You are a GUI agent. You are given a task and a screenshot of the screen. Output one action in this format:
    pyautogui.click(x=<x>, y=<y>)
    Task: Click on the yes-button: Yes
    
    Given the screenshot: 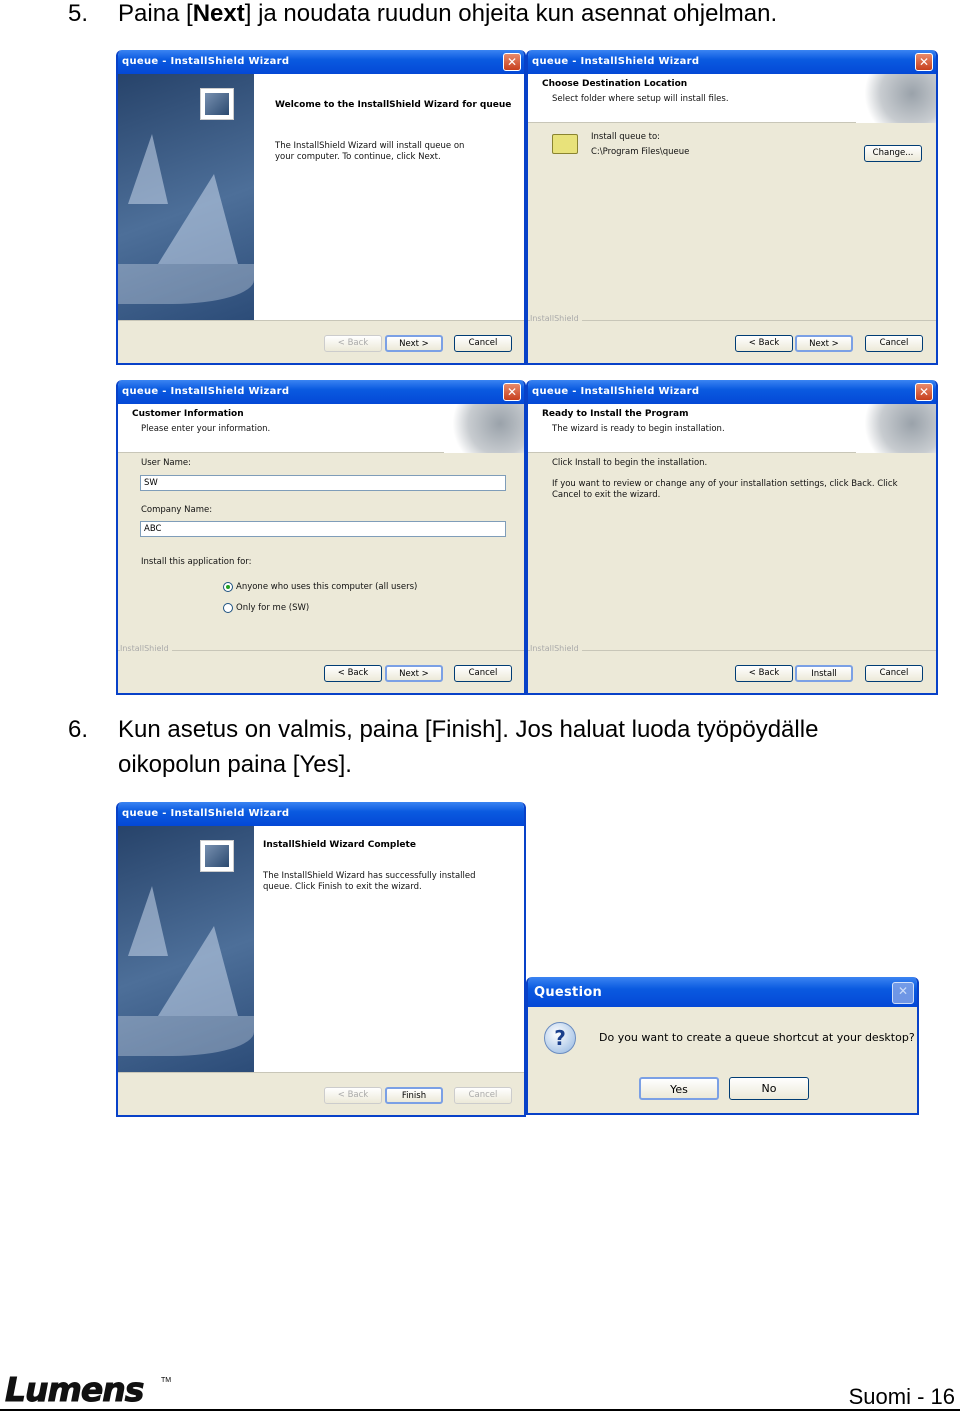 What is the action you would take?
    pyautogui.click(x=679, y=1088)
    